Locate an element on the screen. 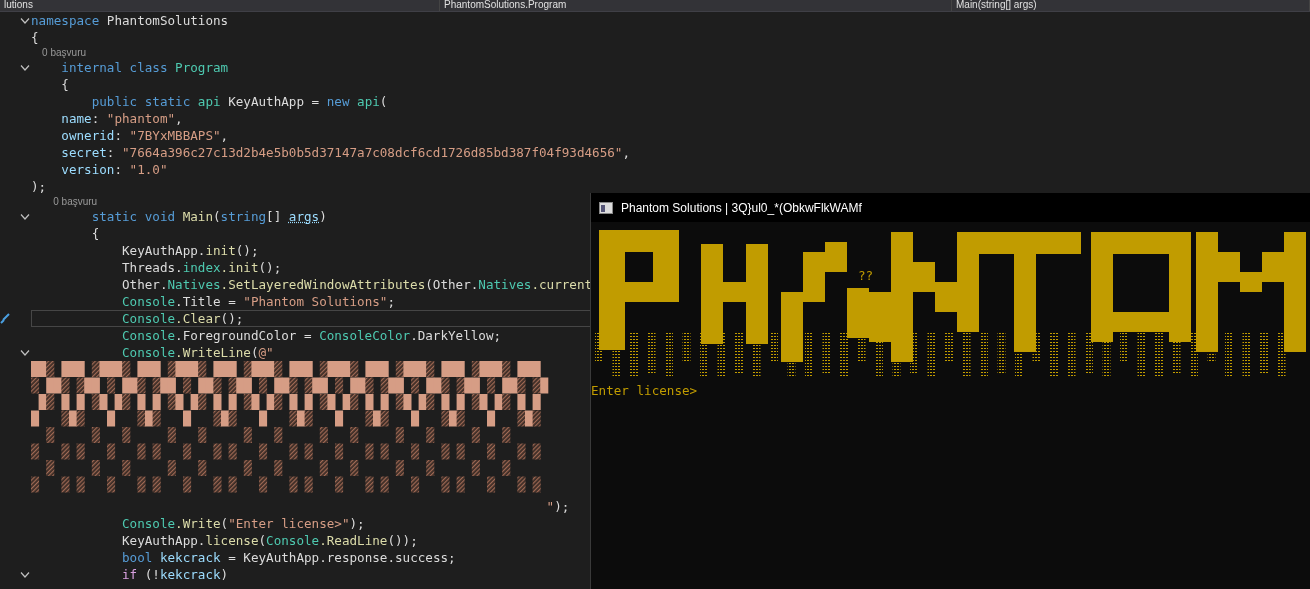 Image resolution: width=1310 pixels, height=589 pixels. code-line: Other.Natives.SetLayeredWindowAttributes(Other.Natives.current is located at coordinates (357, 284).